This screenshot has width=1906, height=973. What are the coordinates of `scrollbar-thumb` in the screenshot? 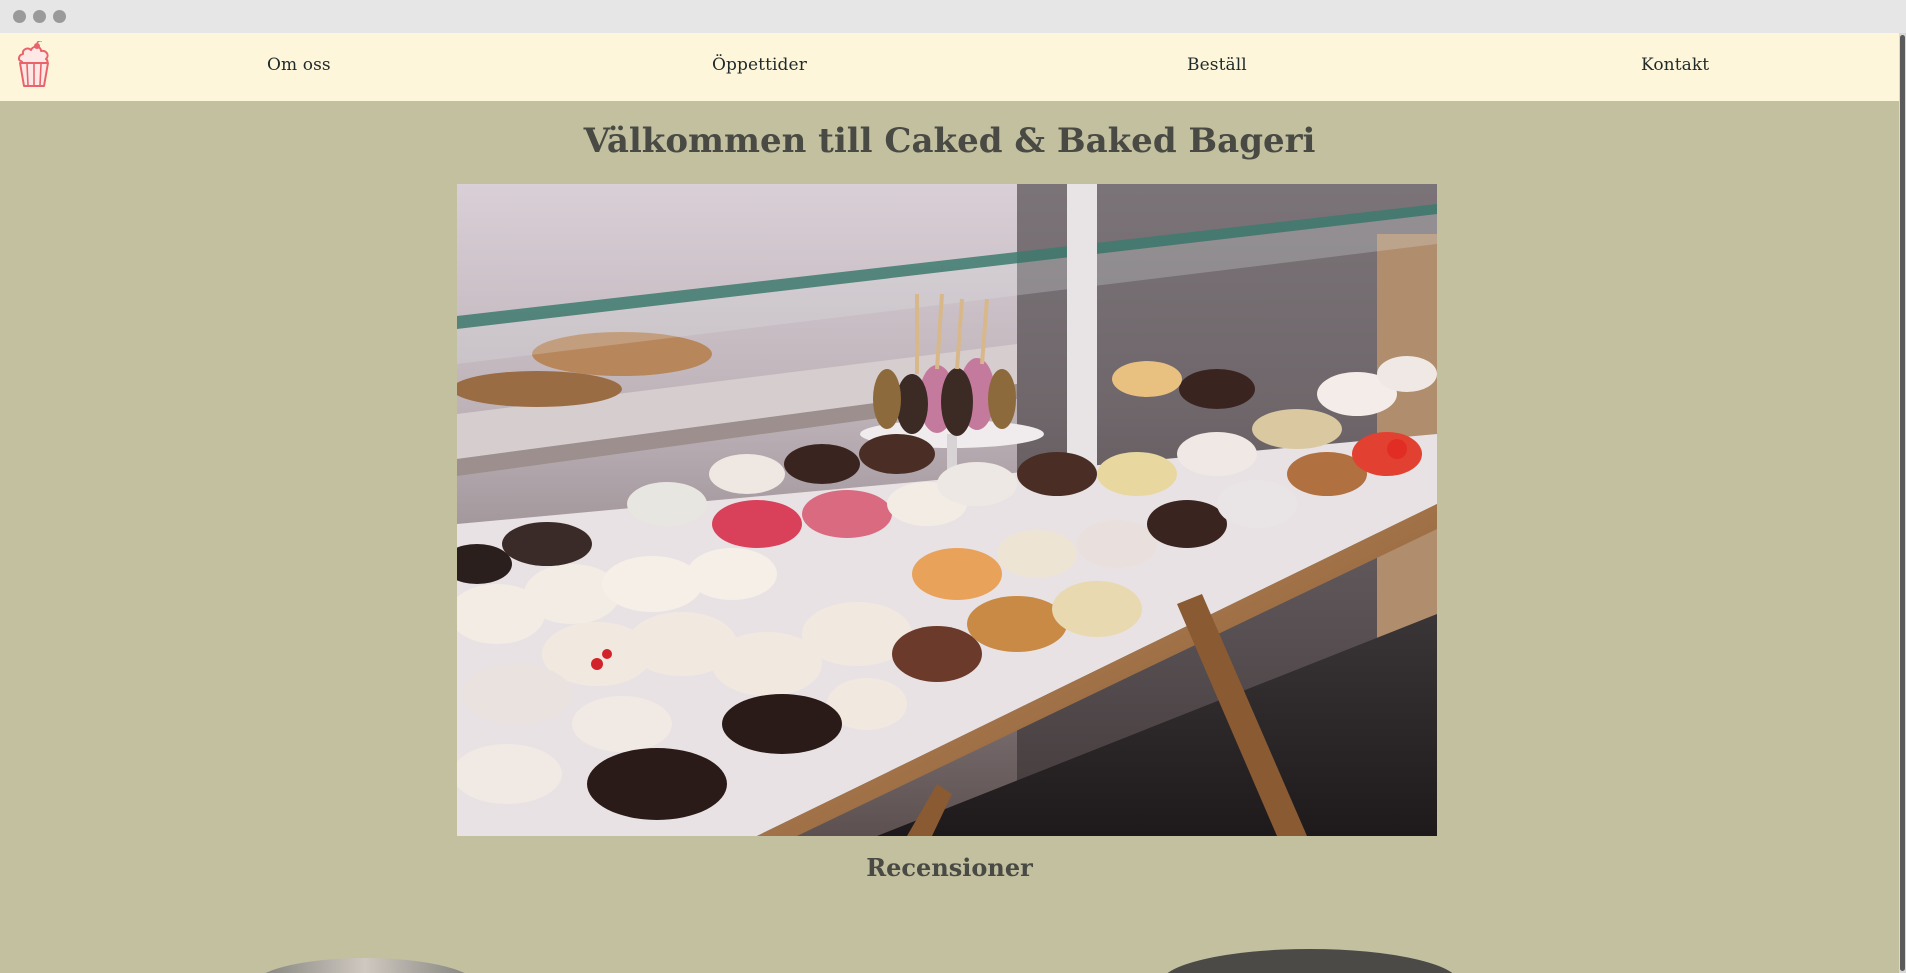 It's located at (1902, 503).